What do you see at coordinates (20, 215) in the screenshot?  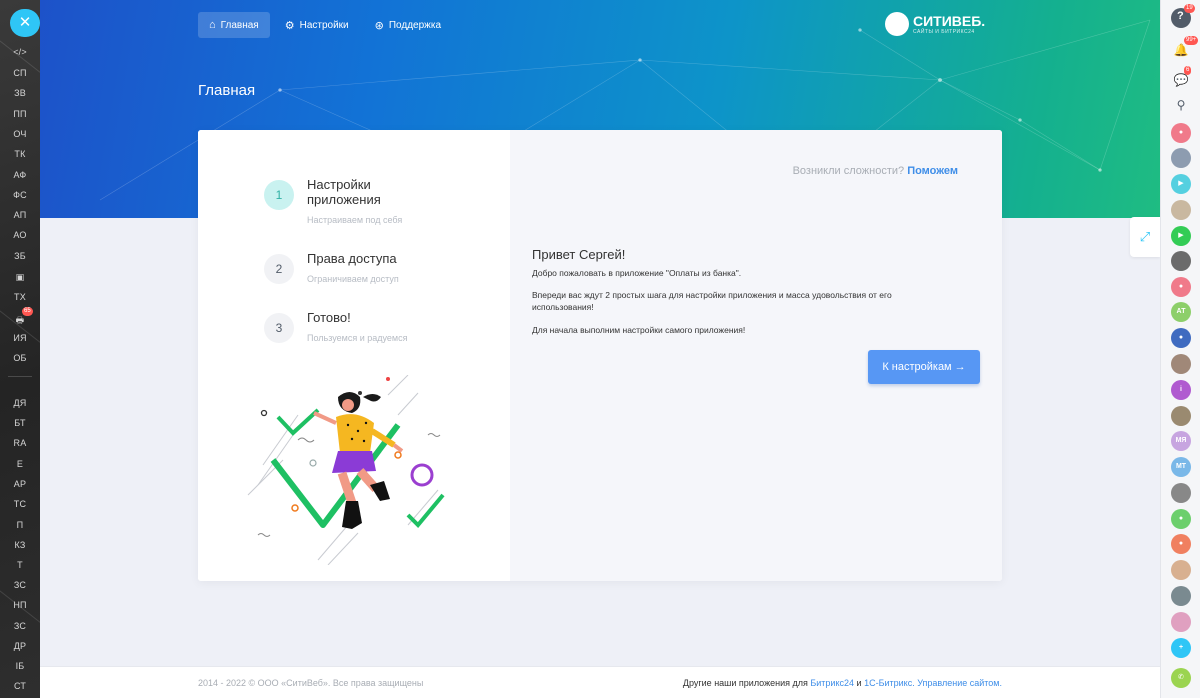 I see `sidebar-item: АП` at bounding box center [20, 215].